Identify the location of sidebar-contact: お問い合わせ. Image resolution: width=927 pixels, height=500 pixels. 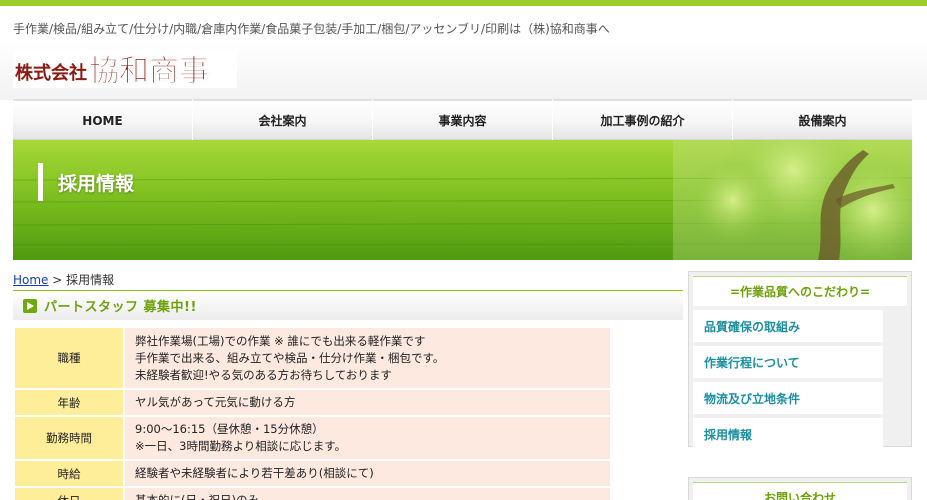
(800, 488).